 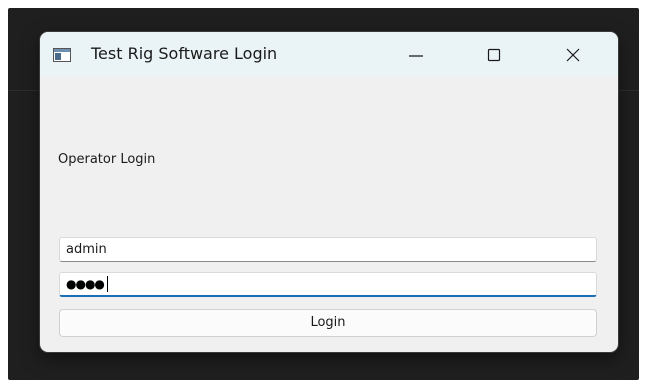 I want to click on close-button, so click(x=574, y=54).